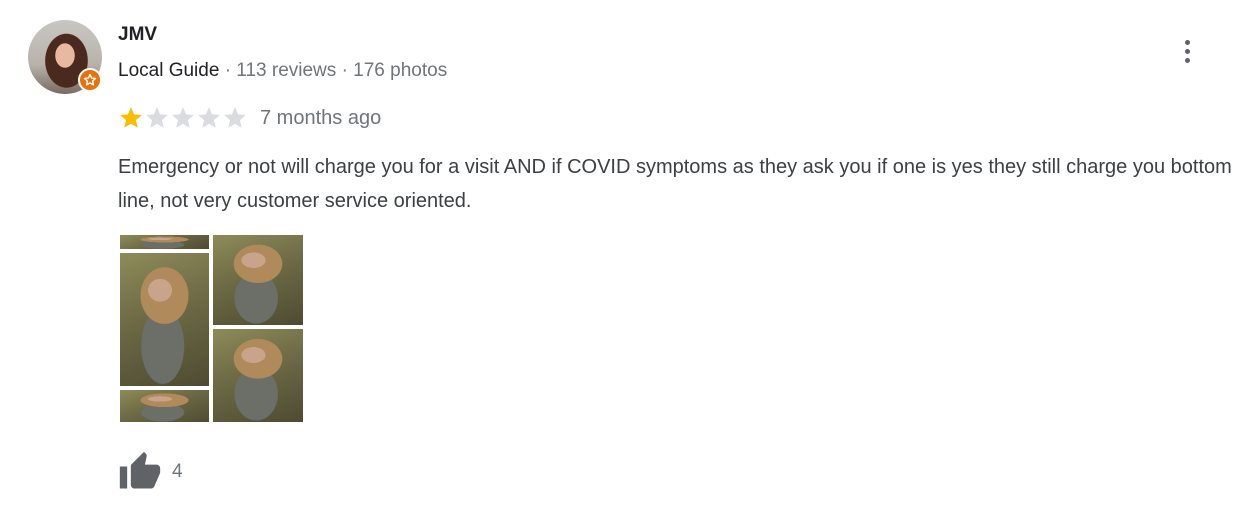 This screenshot has width=1247, height=531. I want to click on reviewer-meta: Local Guide · 113 reviews · 176 photos, so click(282, 71).